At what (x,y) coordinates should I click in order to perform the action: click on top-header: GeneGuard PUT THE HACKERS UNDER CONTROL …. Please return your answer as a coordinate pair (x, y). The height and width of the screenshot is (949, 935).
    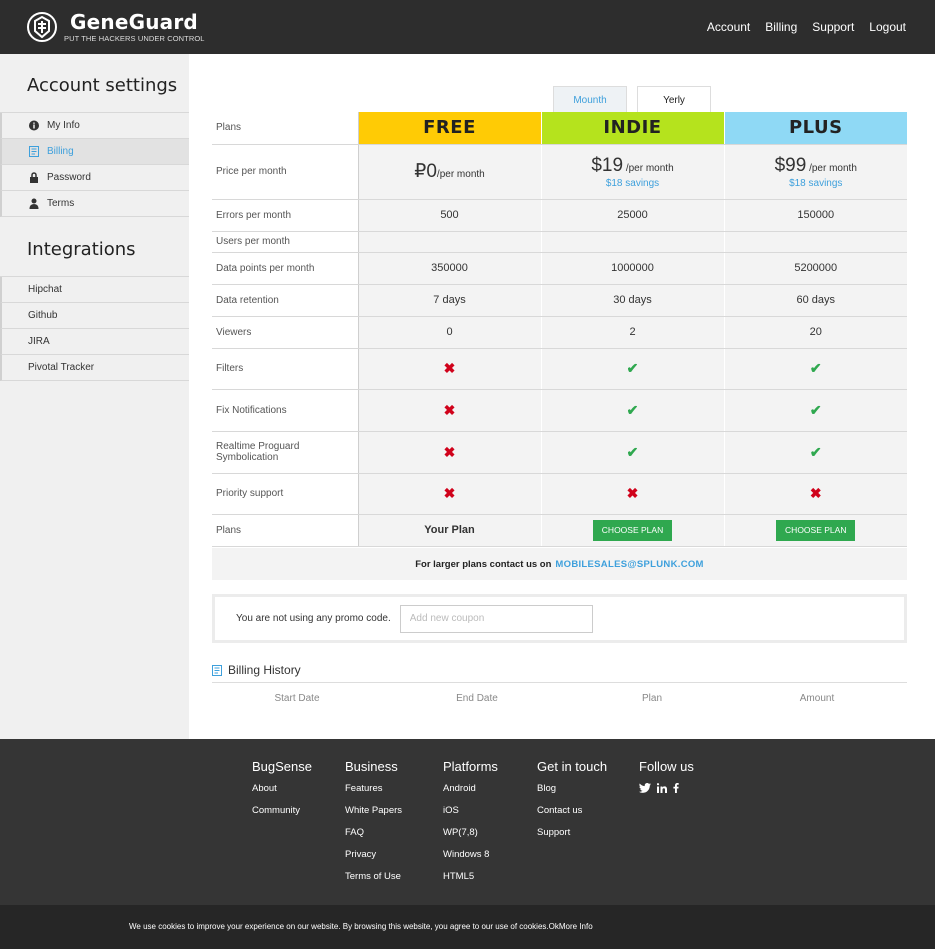
    Looking at the image, I should click on (467, 27).